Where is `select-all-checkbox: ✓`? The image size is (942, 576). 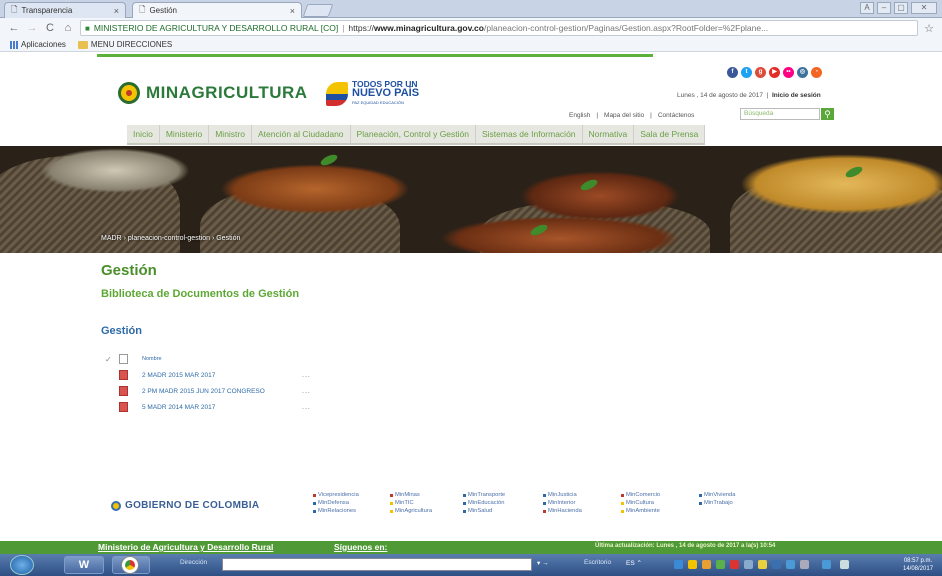
select-all-checkbox: ✓ is located at coordinates (112, 359).